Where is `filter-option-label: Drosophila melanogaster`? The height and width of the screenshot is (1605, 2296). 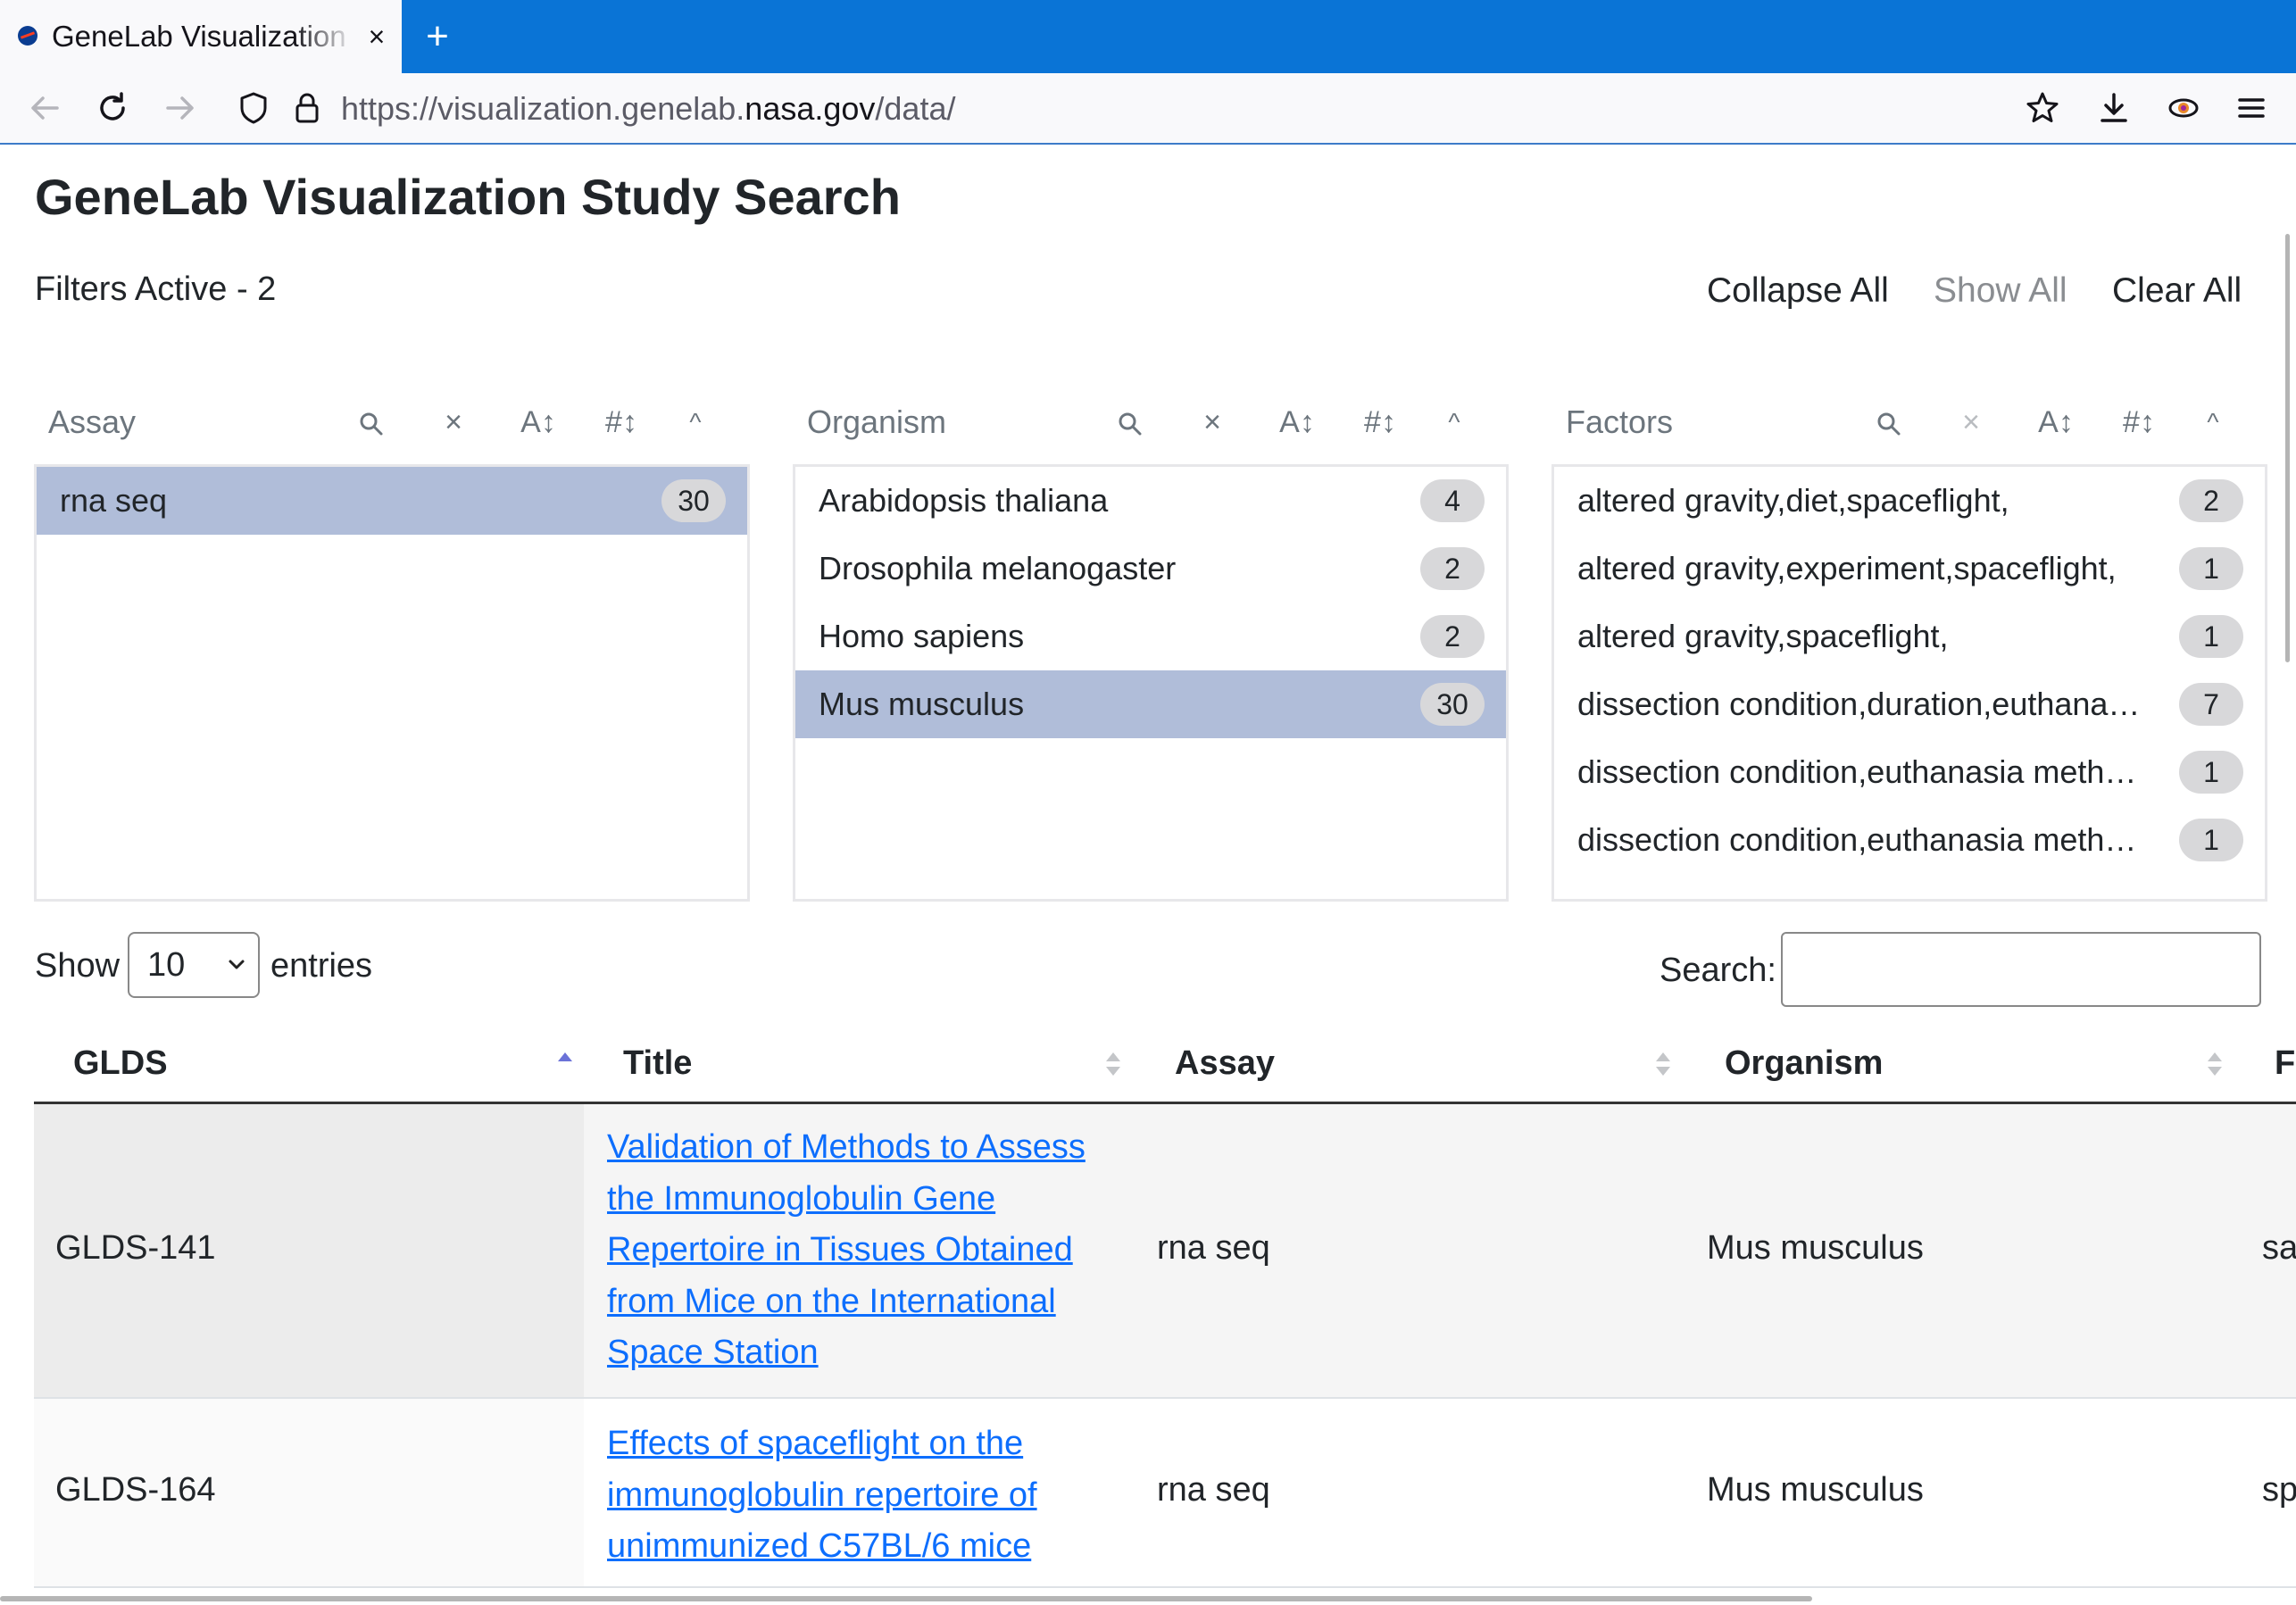
filter-option-label: Drosophila melanogaster is located at coordinates (998, 568).